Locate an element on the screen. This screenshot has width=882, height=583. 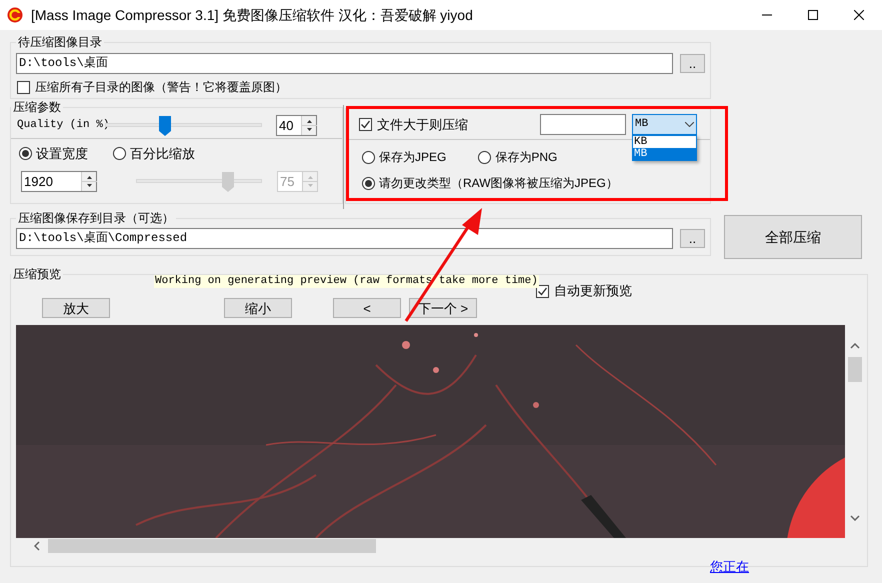
maximize-icon is located at coordinates (813, 15).